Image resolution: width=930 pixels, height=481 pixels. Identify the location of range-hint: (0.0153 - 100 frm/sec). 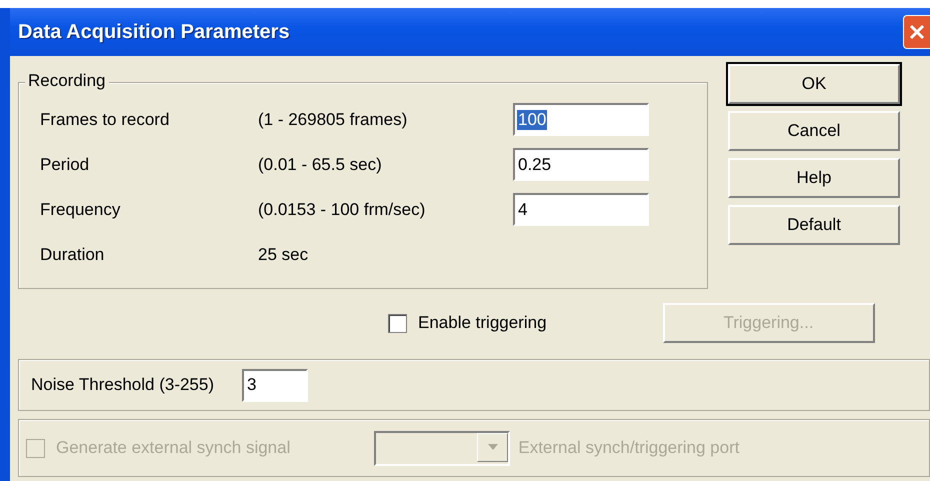
(342, 210).